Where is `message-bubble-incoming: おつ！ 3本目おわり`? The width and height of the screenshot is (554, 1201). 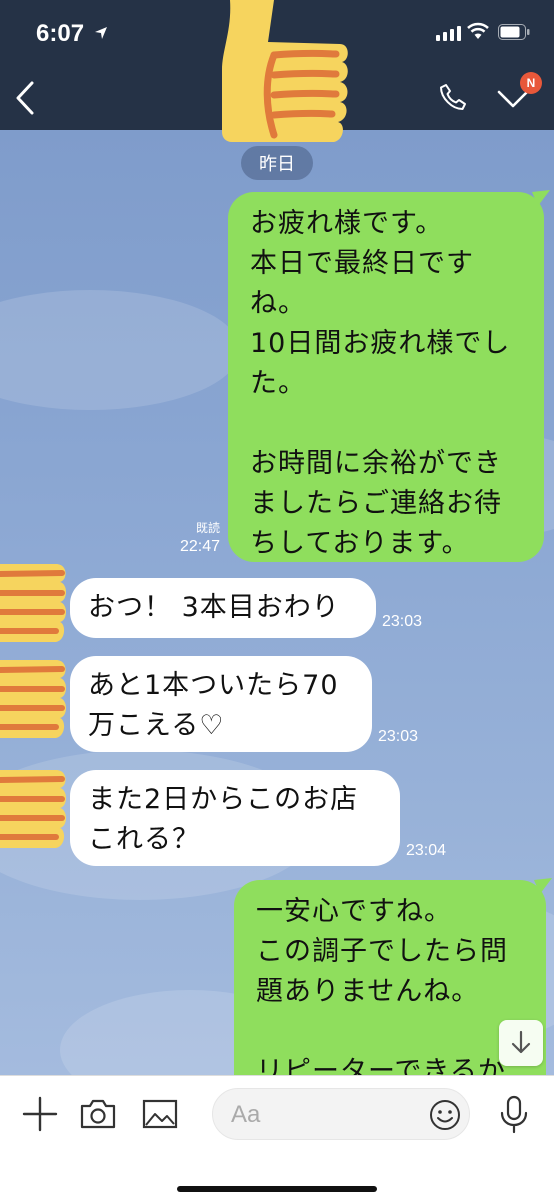 message-bubble-incoming: おつ！ 3本目おわり is located at coordinates (223, 608).